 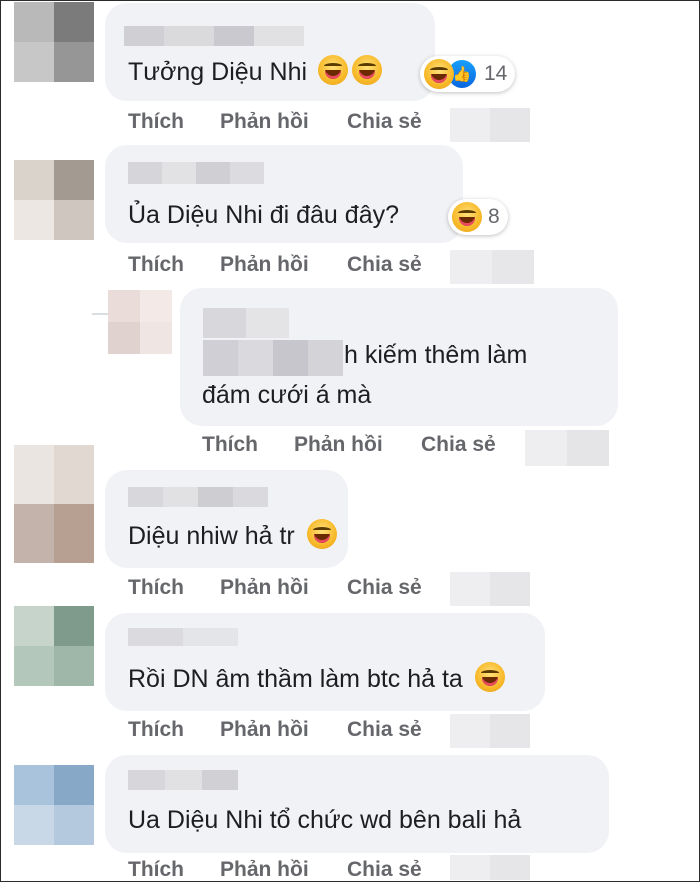 I want to click on reaction-summary: 8, so click(x=478, y=217).